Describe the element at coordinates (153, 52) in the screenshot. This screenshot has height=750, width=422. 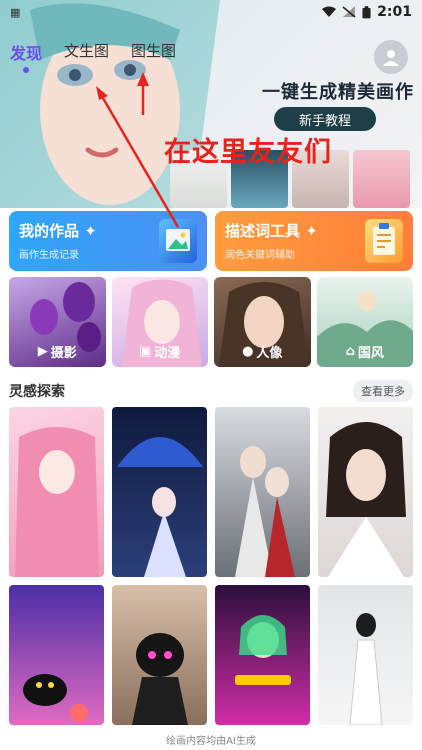
I see `tab-image-to-image: 图生图` at that location.